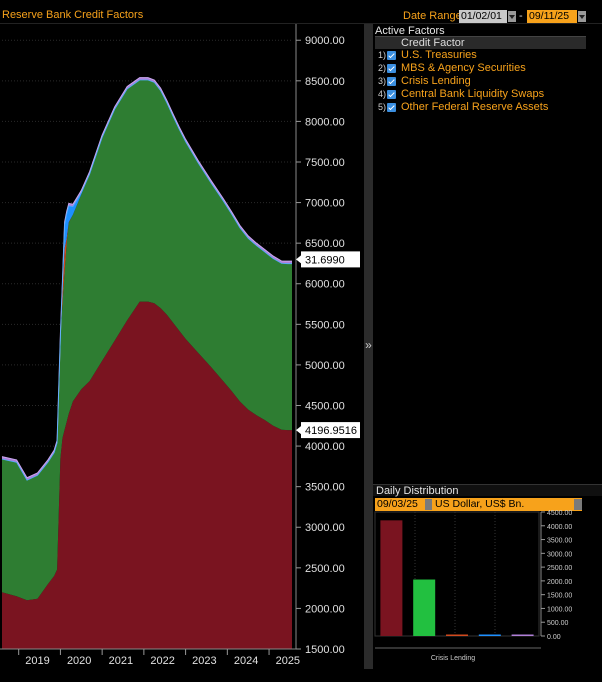 Image resolution: width=602 pixels, height=682 pixels. Describe the element at coordinates (73, 15) in the screenshot. I see `page-title: Reserve Bank Credit Factors` at that location.